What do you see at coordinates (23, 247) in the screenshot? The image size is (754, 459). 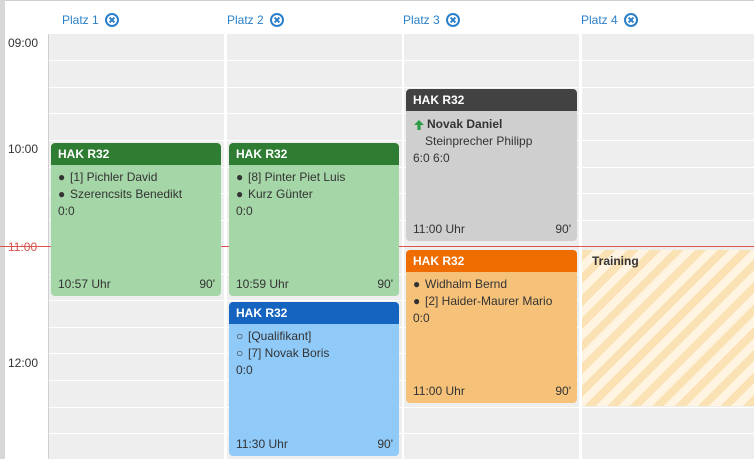 I see `current-time-label: 11:00` at bounding box center [23, 247].